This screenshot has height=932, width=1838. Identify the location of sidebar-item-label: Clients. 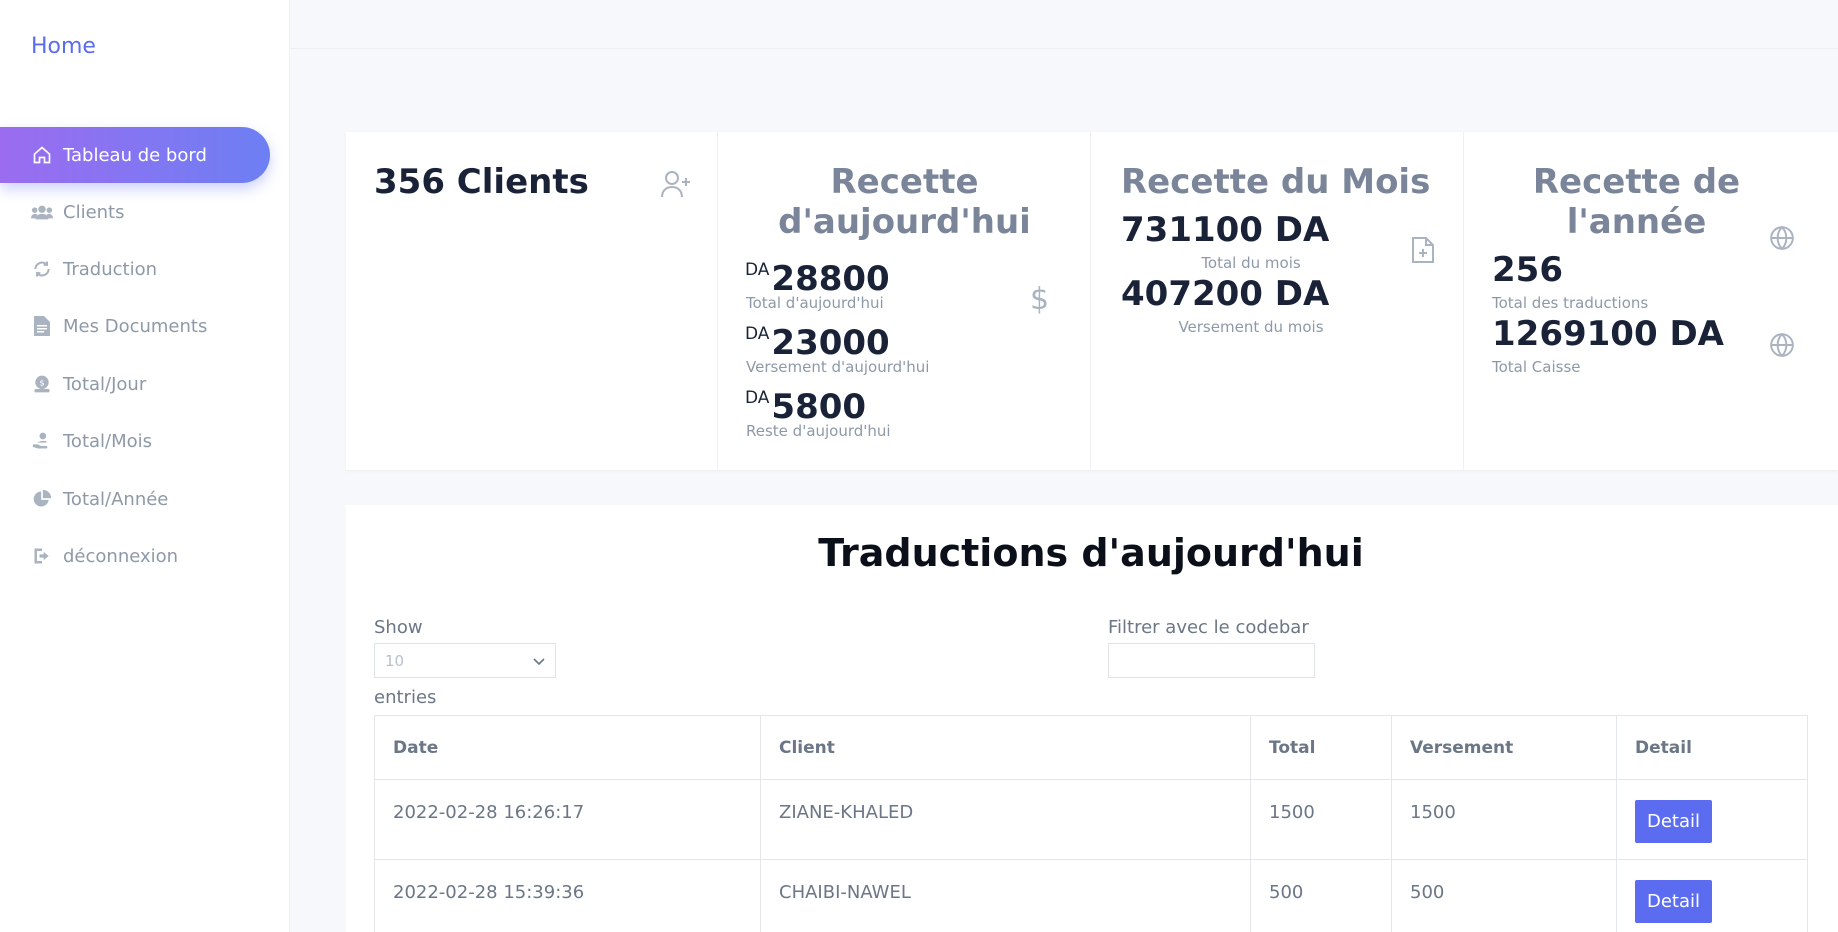
(94, 212).